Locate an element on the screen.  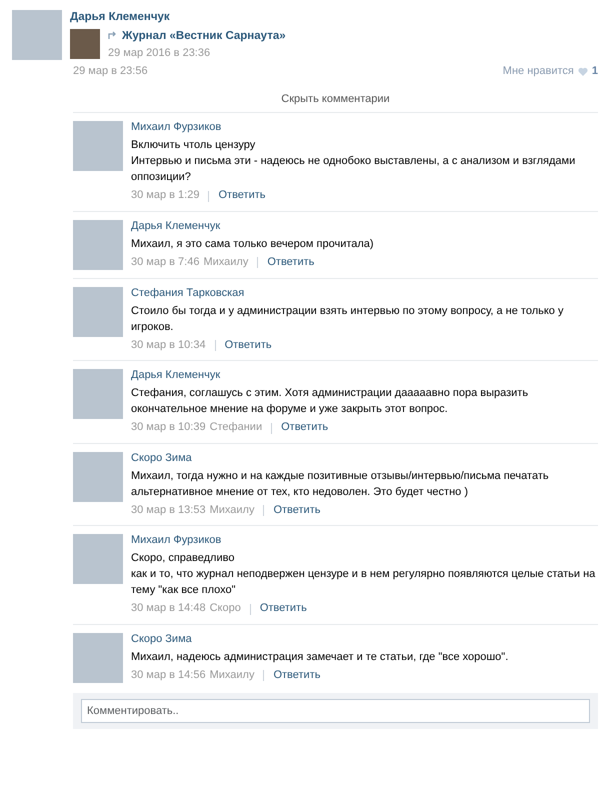
comment-date: 30 мар в 7:46 is located at coordinates (165, 263).